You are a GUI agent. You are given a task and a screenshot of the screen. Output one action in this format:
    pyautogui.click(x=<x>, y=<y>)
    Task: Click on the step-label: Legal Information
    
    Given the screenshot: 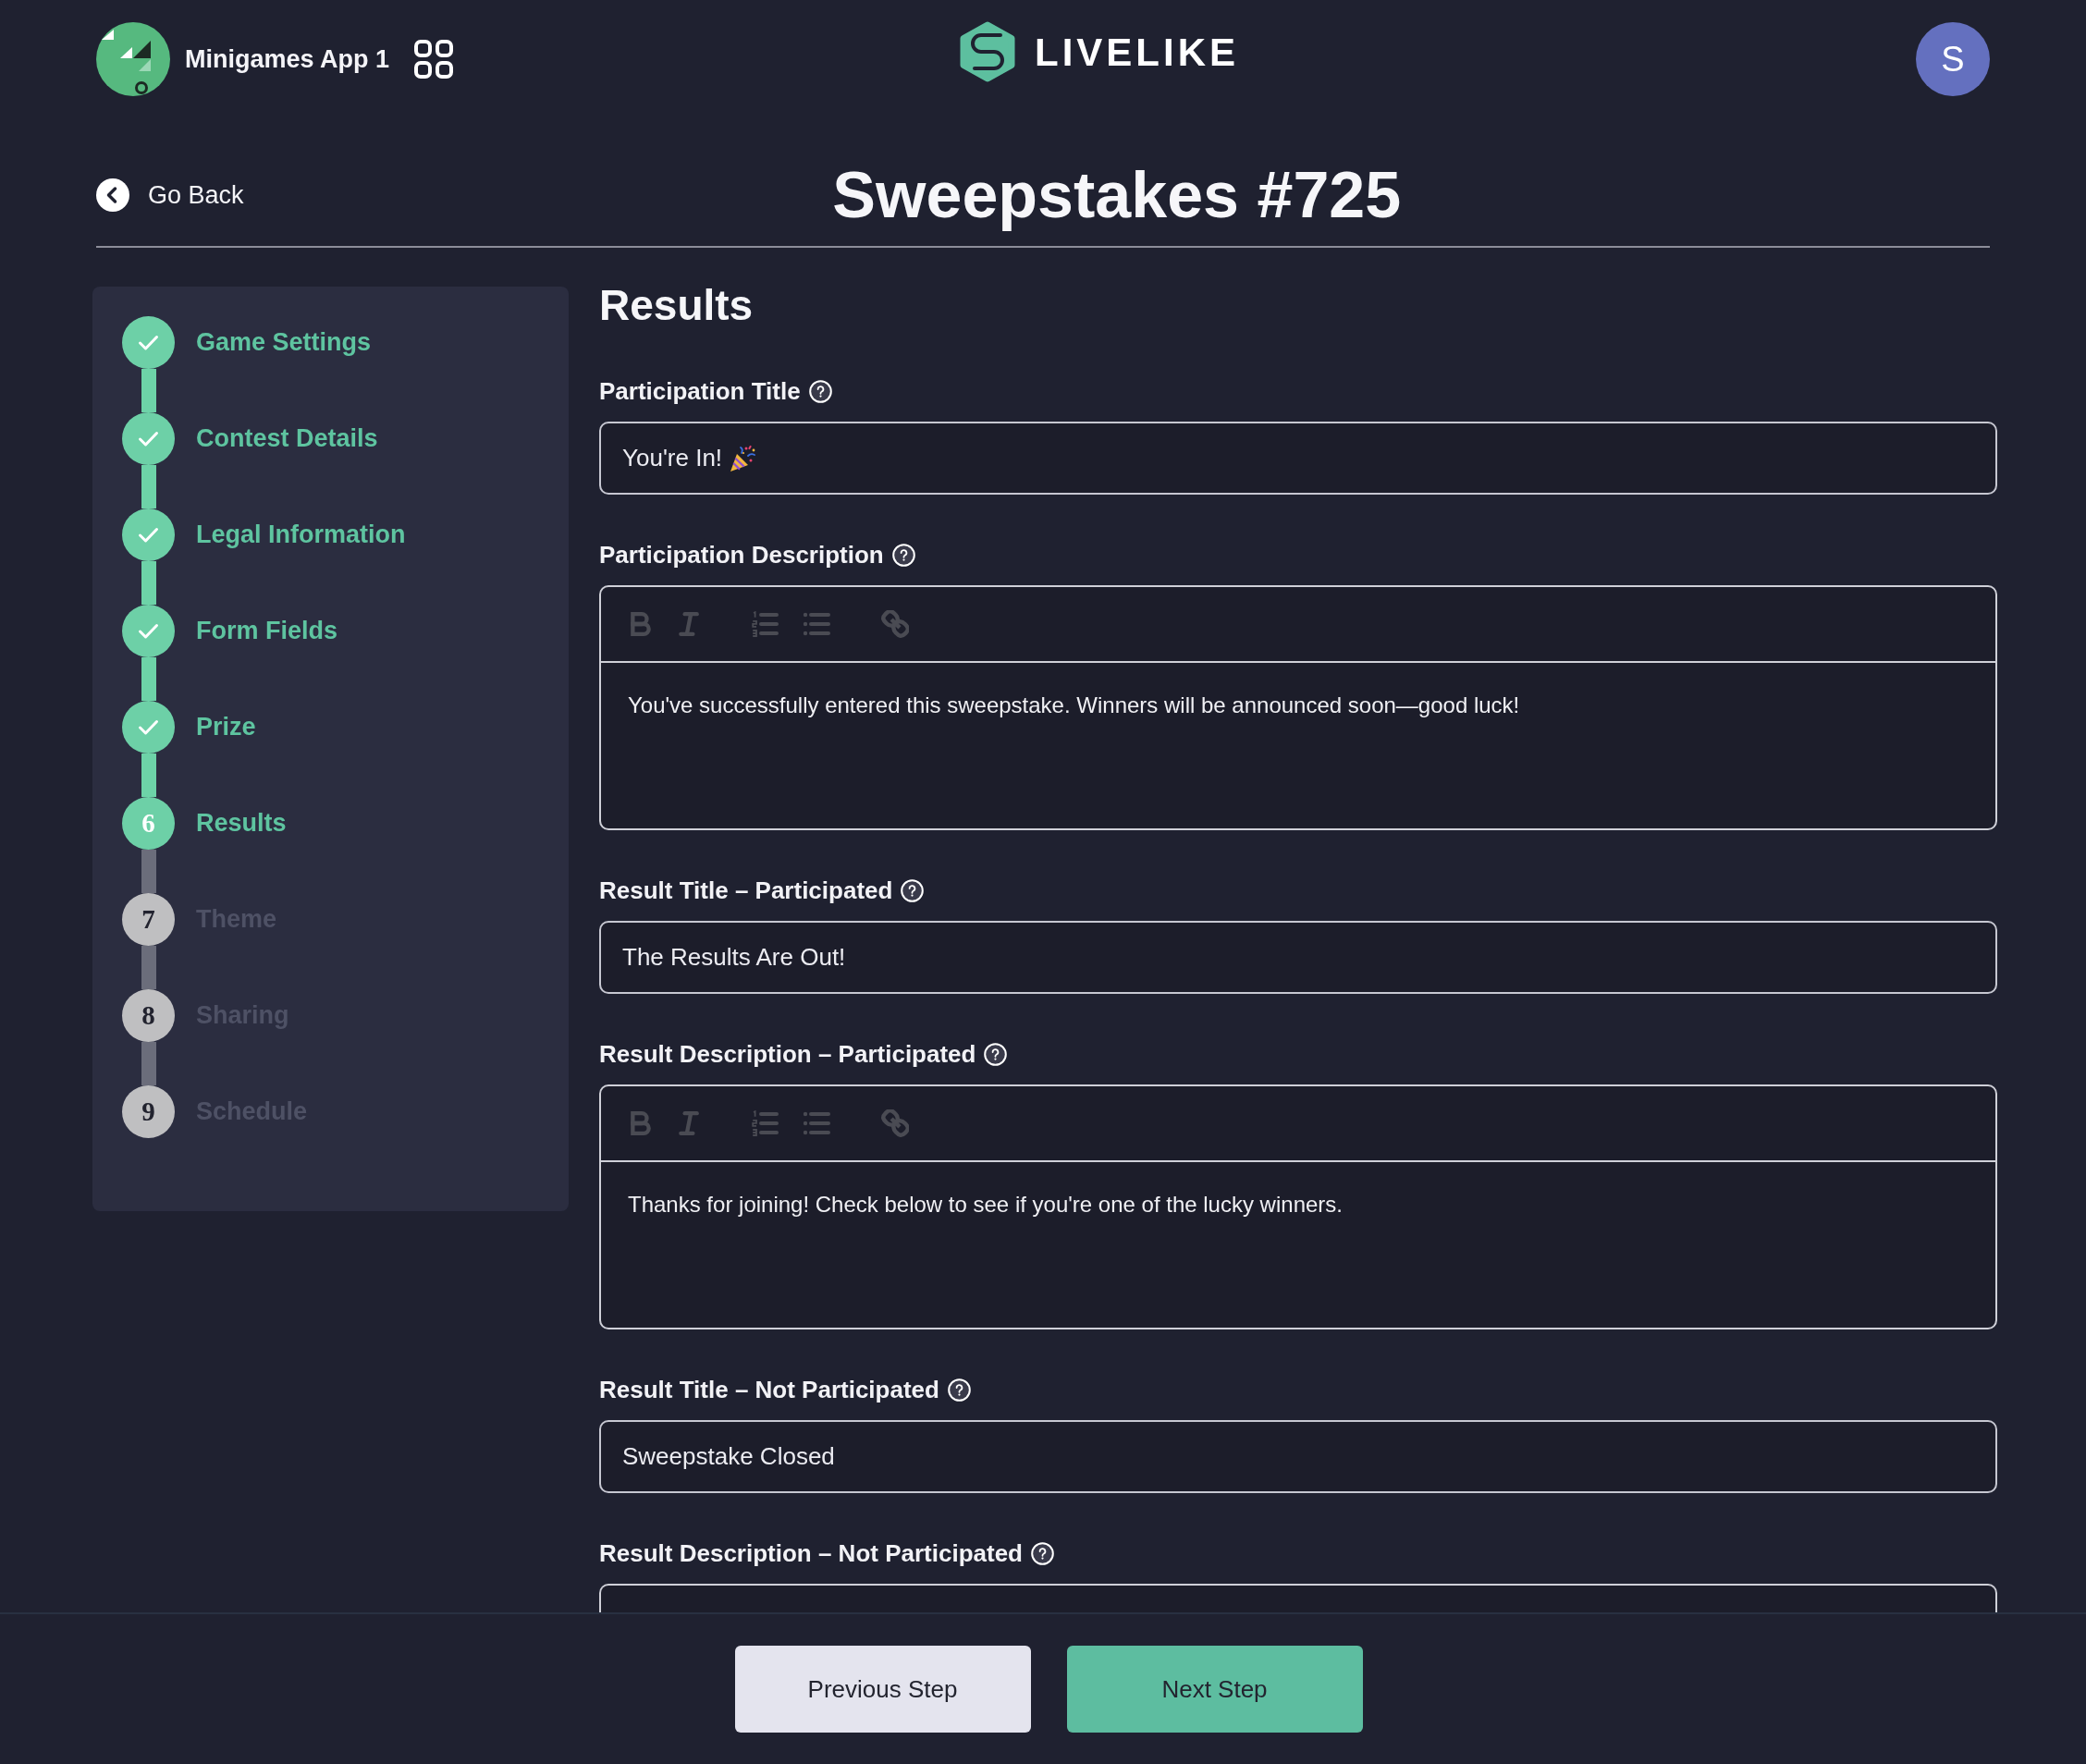 What is the action you would take?
    pyautogui.click(x=301, y=535)
    